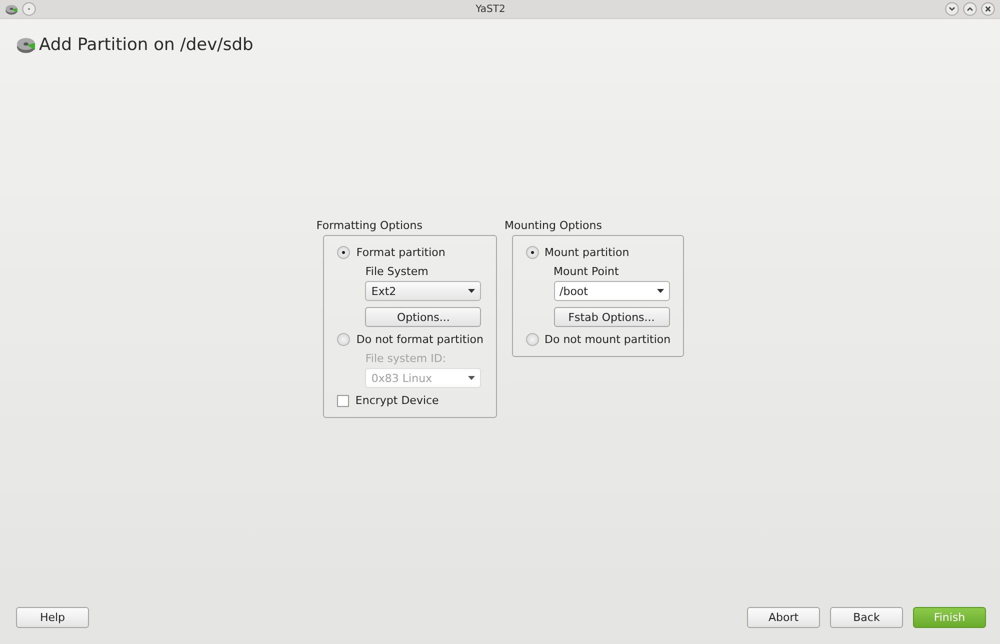 The height and width of the screenshot is (644, 1000). I want to click on field-label: File system ID:, so click(406, 358).